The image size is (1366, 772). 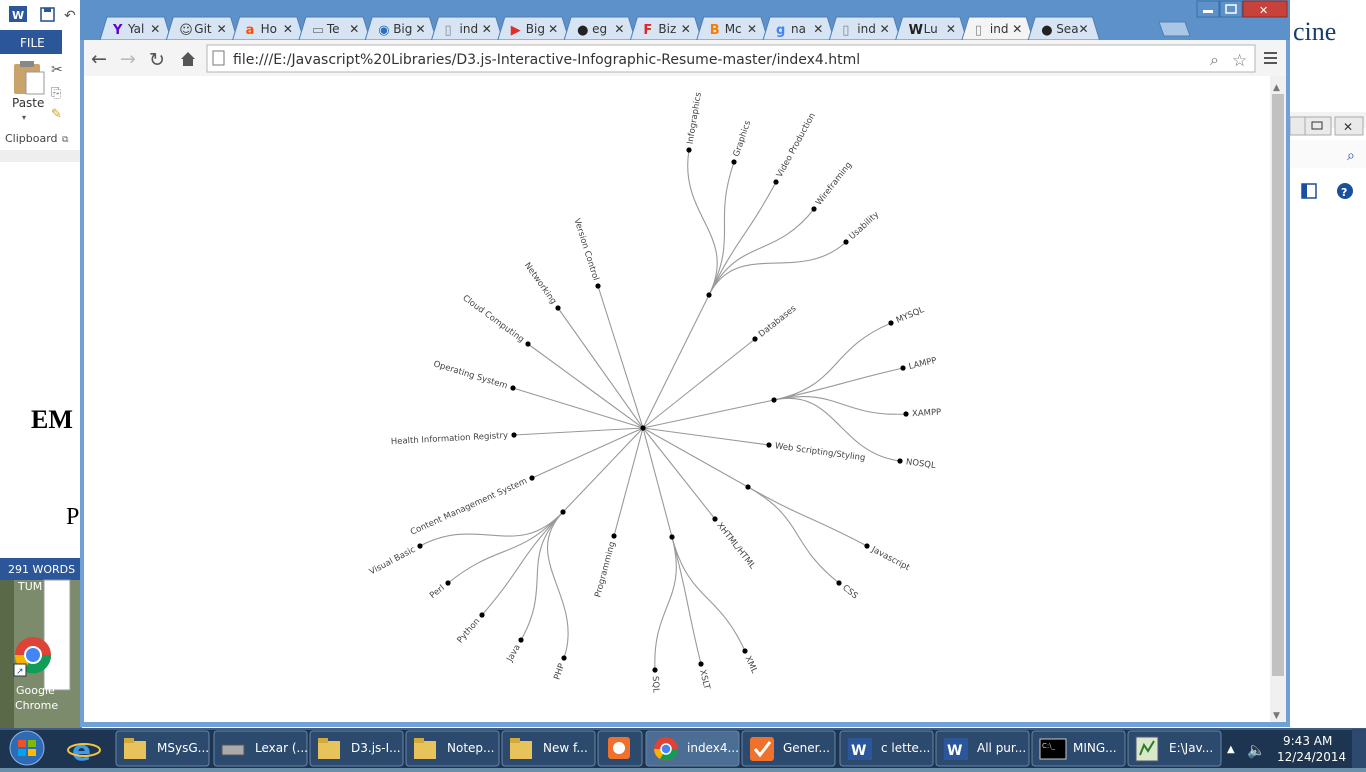 I want to click on clock-date: 12/24/2014, so click(x=1311, y=757).